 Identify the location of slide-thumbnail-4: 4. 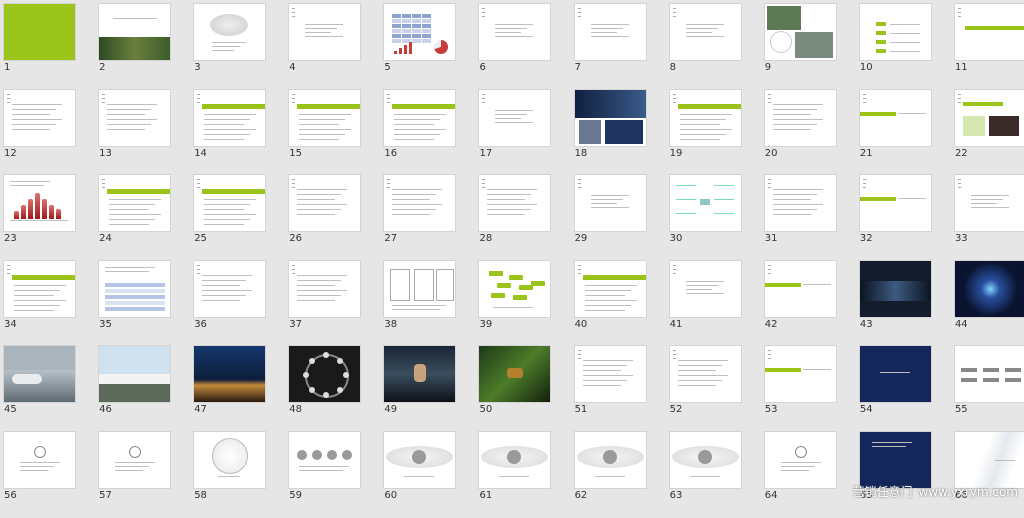
(332, 47).